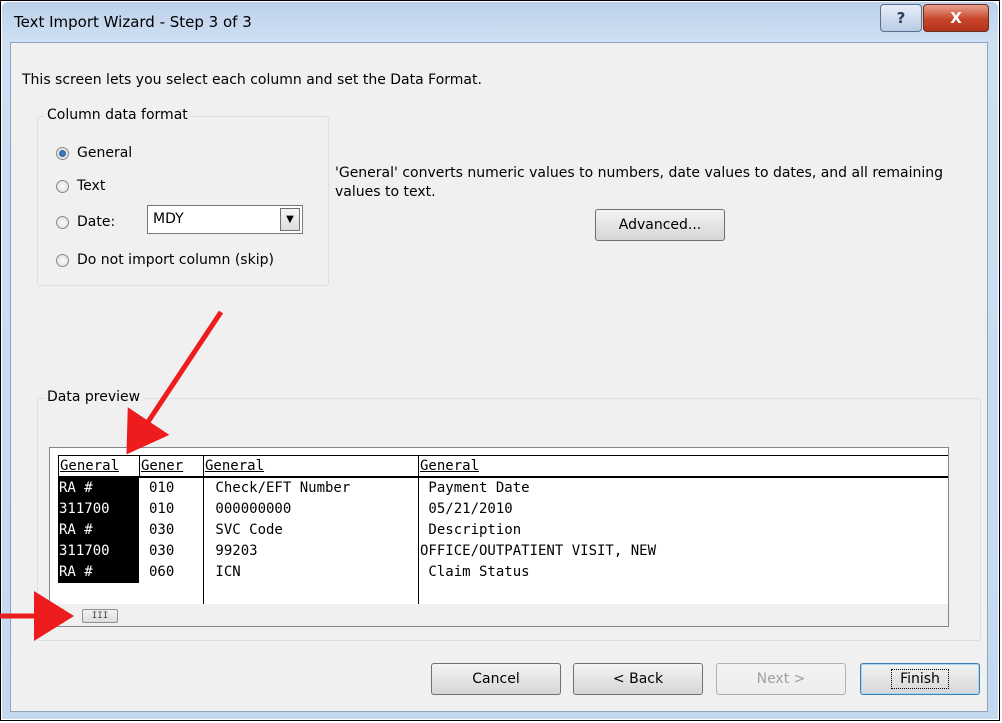 The height and width of the screenshot is (723, 1002). I want to click on finish-button: Finish, so click(920, 679).